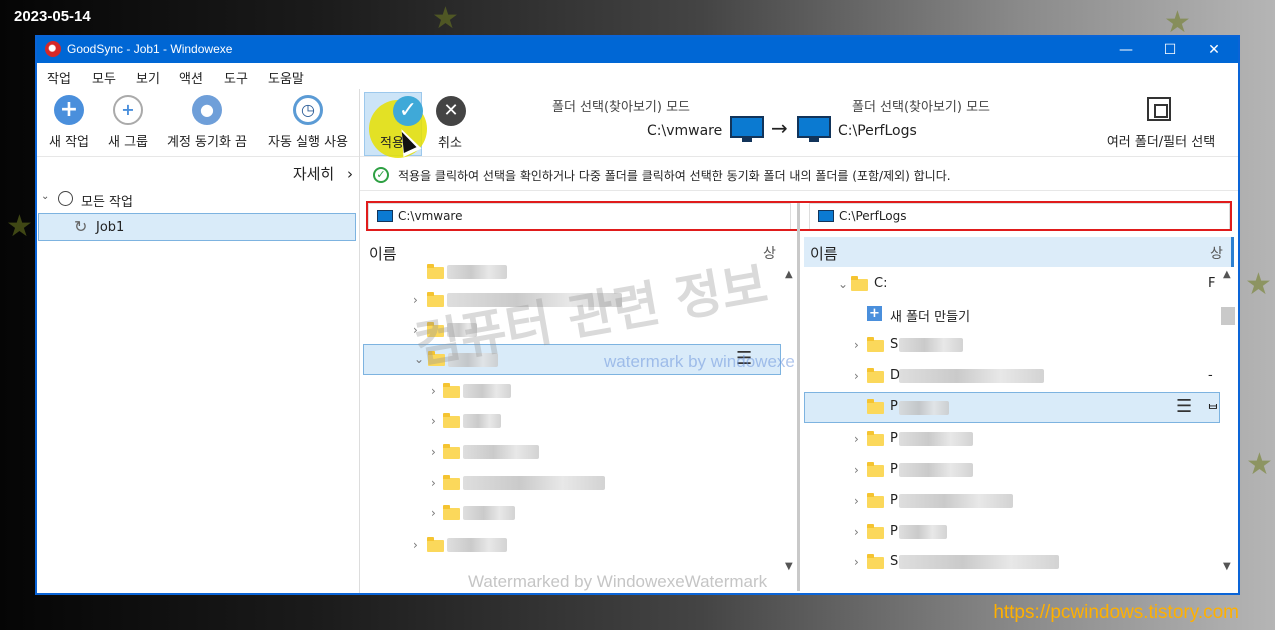  I want to click on status-circle-icon, so click(65, 198).